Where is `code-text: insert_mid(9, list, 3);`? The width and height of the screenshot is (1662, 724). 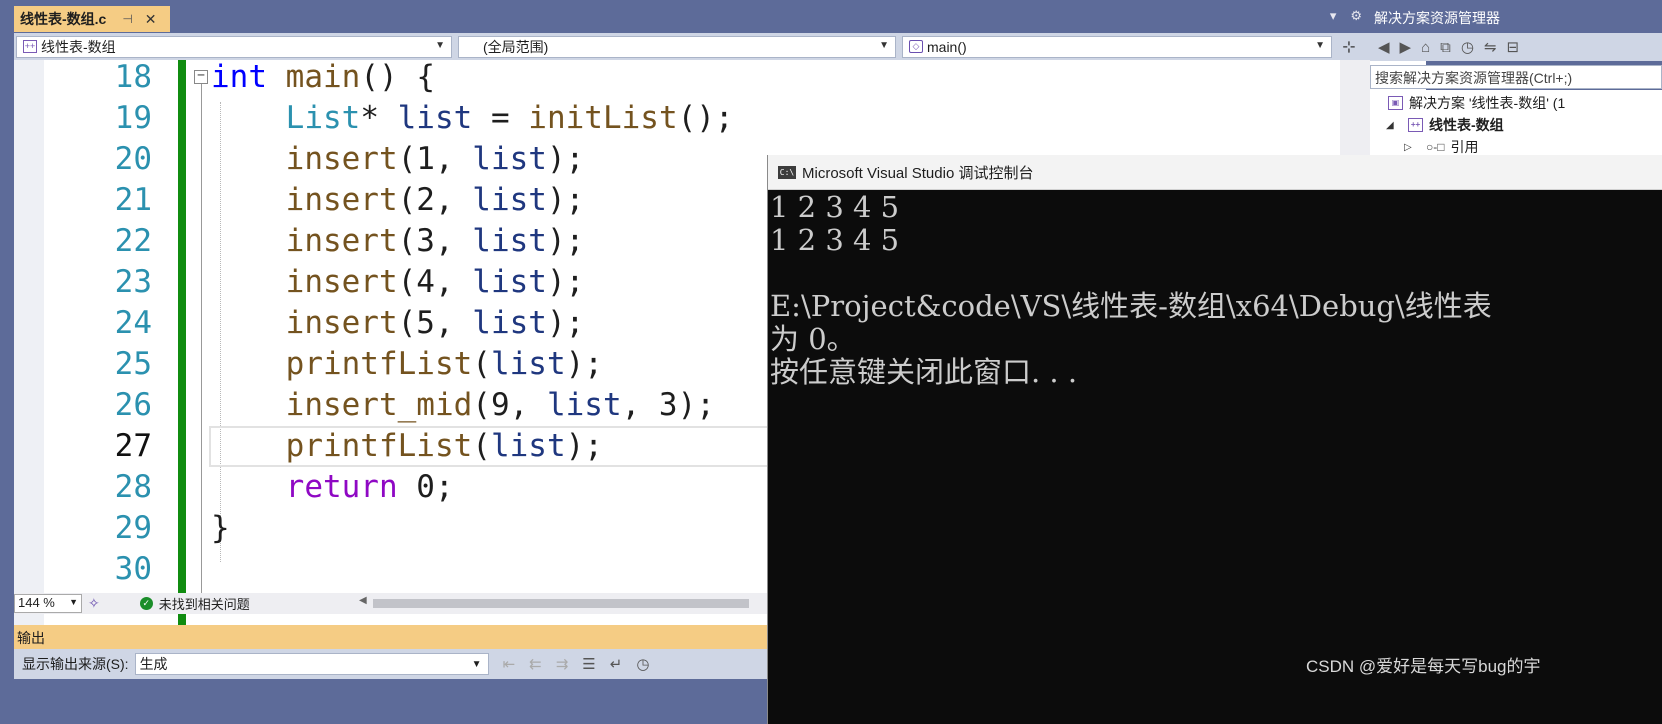
code-text: insert_mid(9, list, 3); is located at coordinates (463, 405).